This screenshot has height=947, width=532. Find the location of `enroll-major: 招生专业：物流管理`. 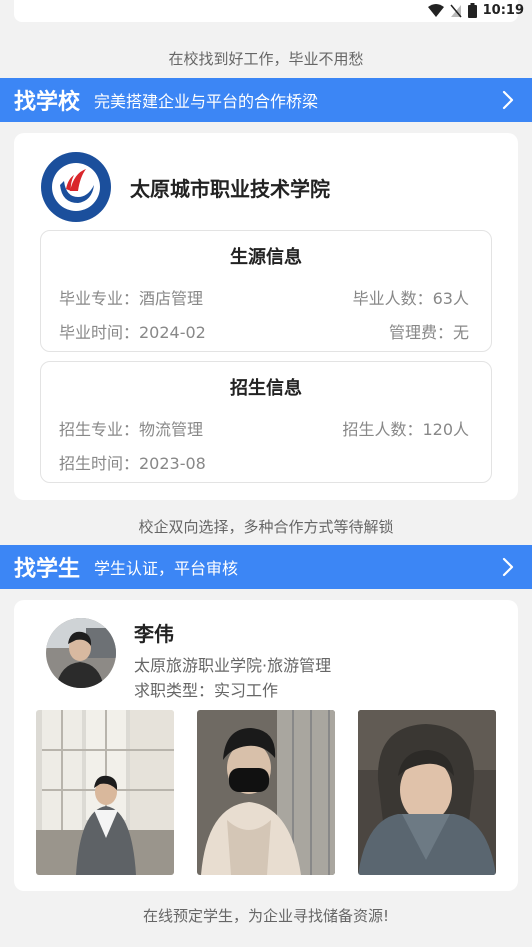

enroll-major: 招生专业：物流管理 is located at coordinates (131, 429).